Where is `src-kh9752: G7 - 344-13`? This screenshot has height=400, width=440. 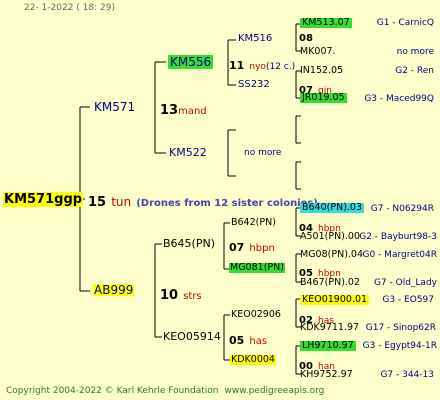 src-kh9752: G7 - 344-13 is located at coordinates (407, 375).